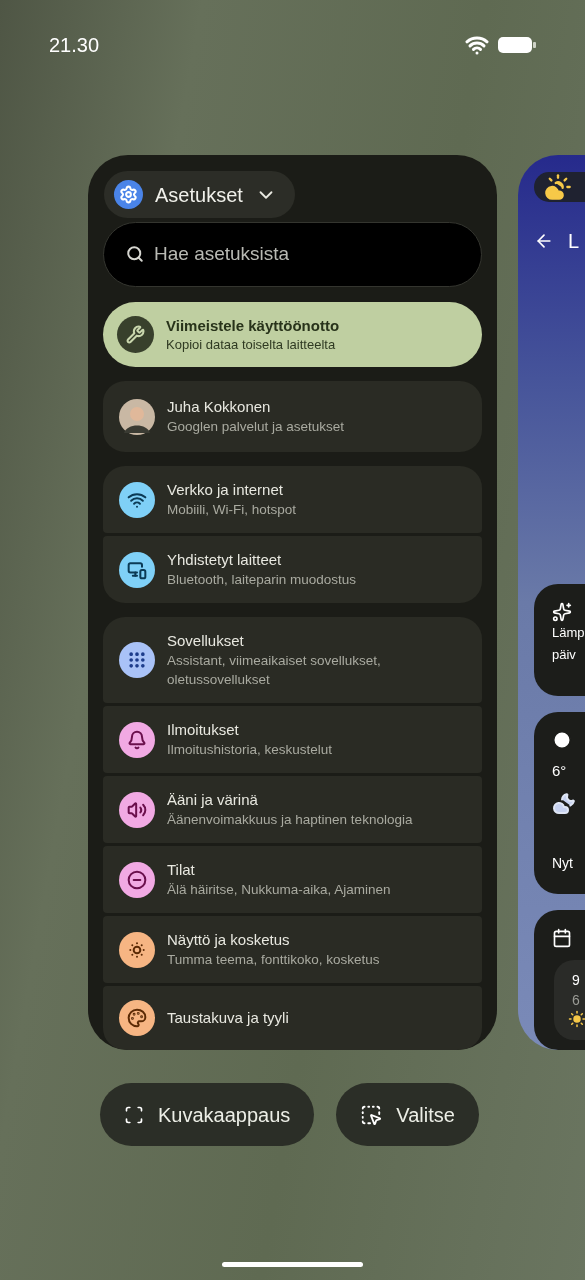 The height and width of the screenshot is (1280, 585). What do you see at coordinates (558, 187) in the screenshot?
I see `weather-app-icon` at bounding box center [558, 187].